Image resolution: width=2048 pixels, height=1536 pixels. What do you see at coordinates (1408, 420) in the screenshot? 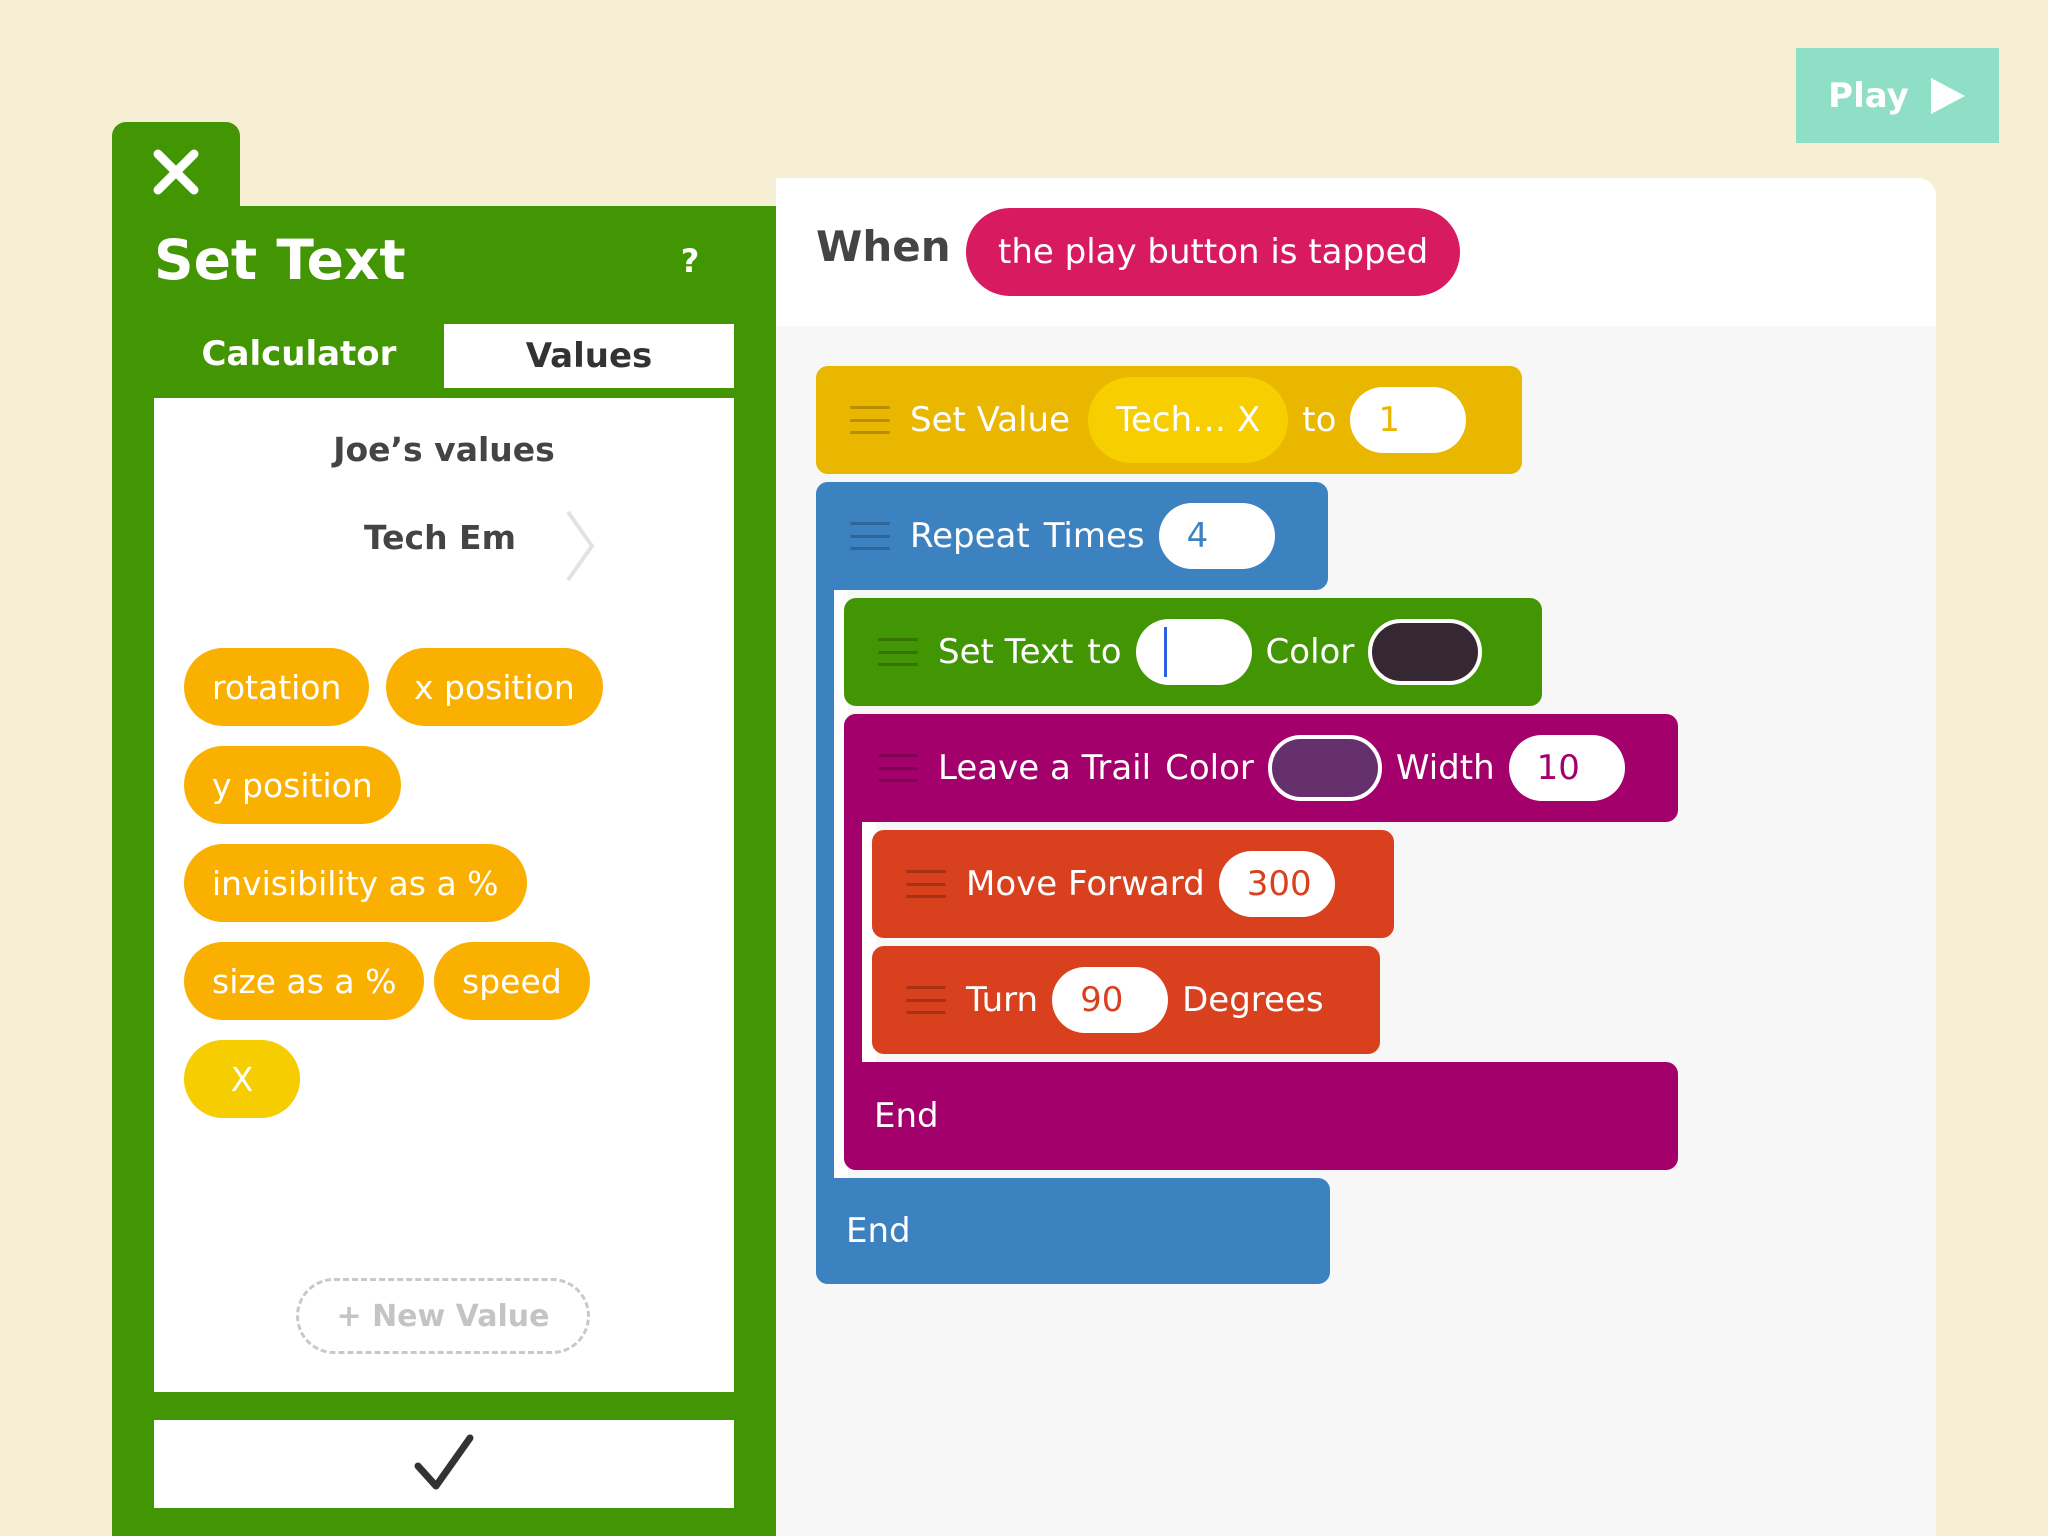
I see `set-value-input: 1` at bounding box center [1408, 420].